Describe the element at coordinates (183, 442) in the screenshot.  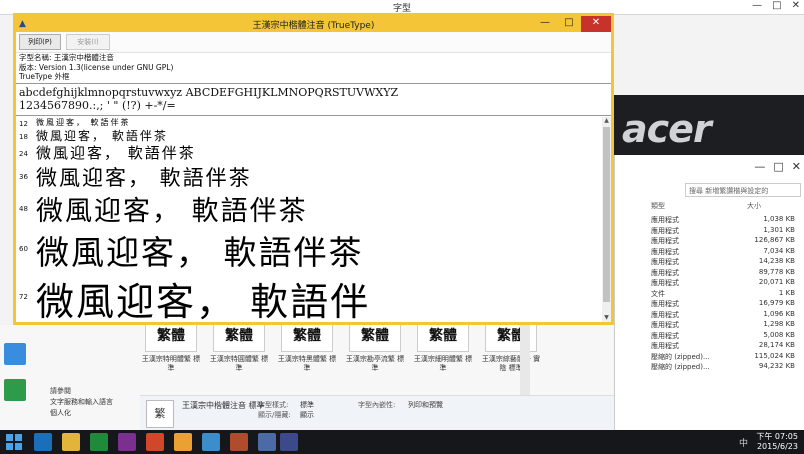
I see `photo-app-icon` at that location.